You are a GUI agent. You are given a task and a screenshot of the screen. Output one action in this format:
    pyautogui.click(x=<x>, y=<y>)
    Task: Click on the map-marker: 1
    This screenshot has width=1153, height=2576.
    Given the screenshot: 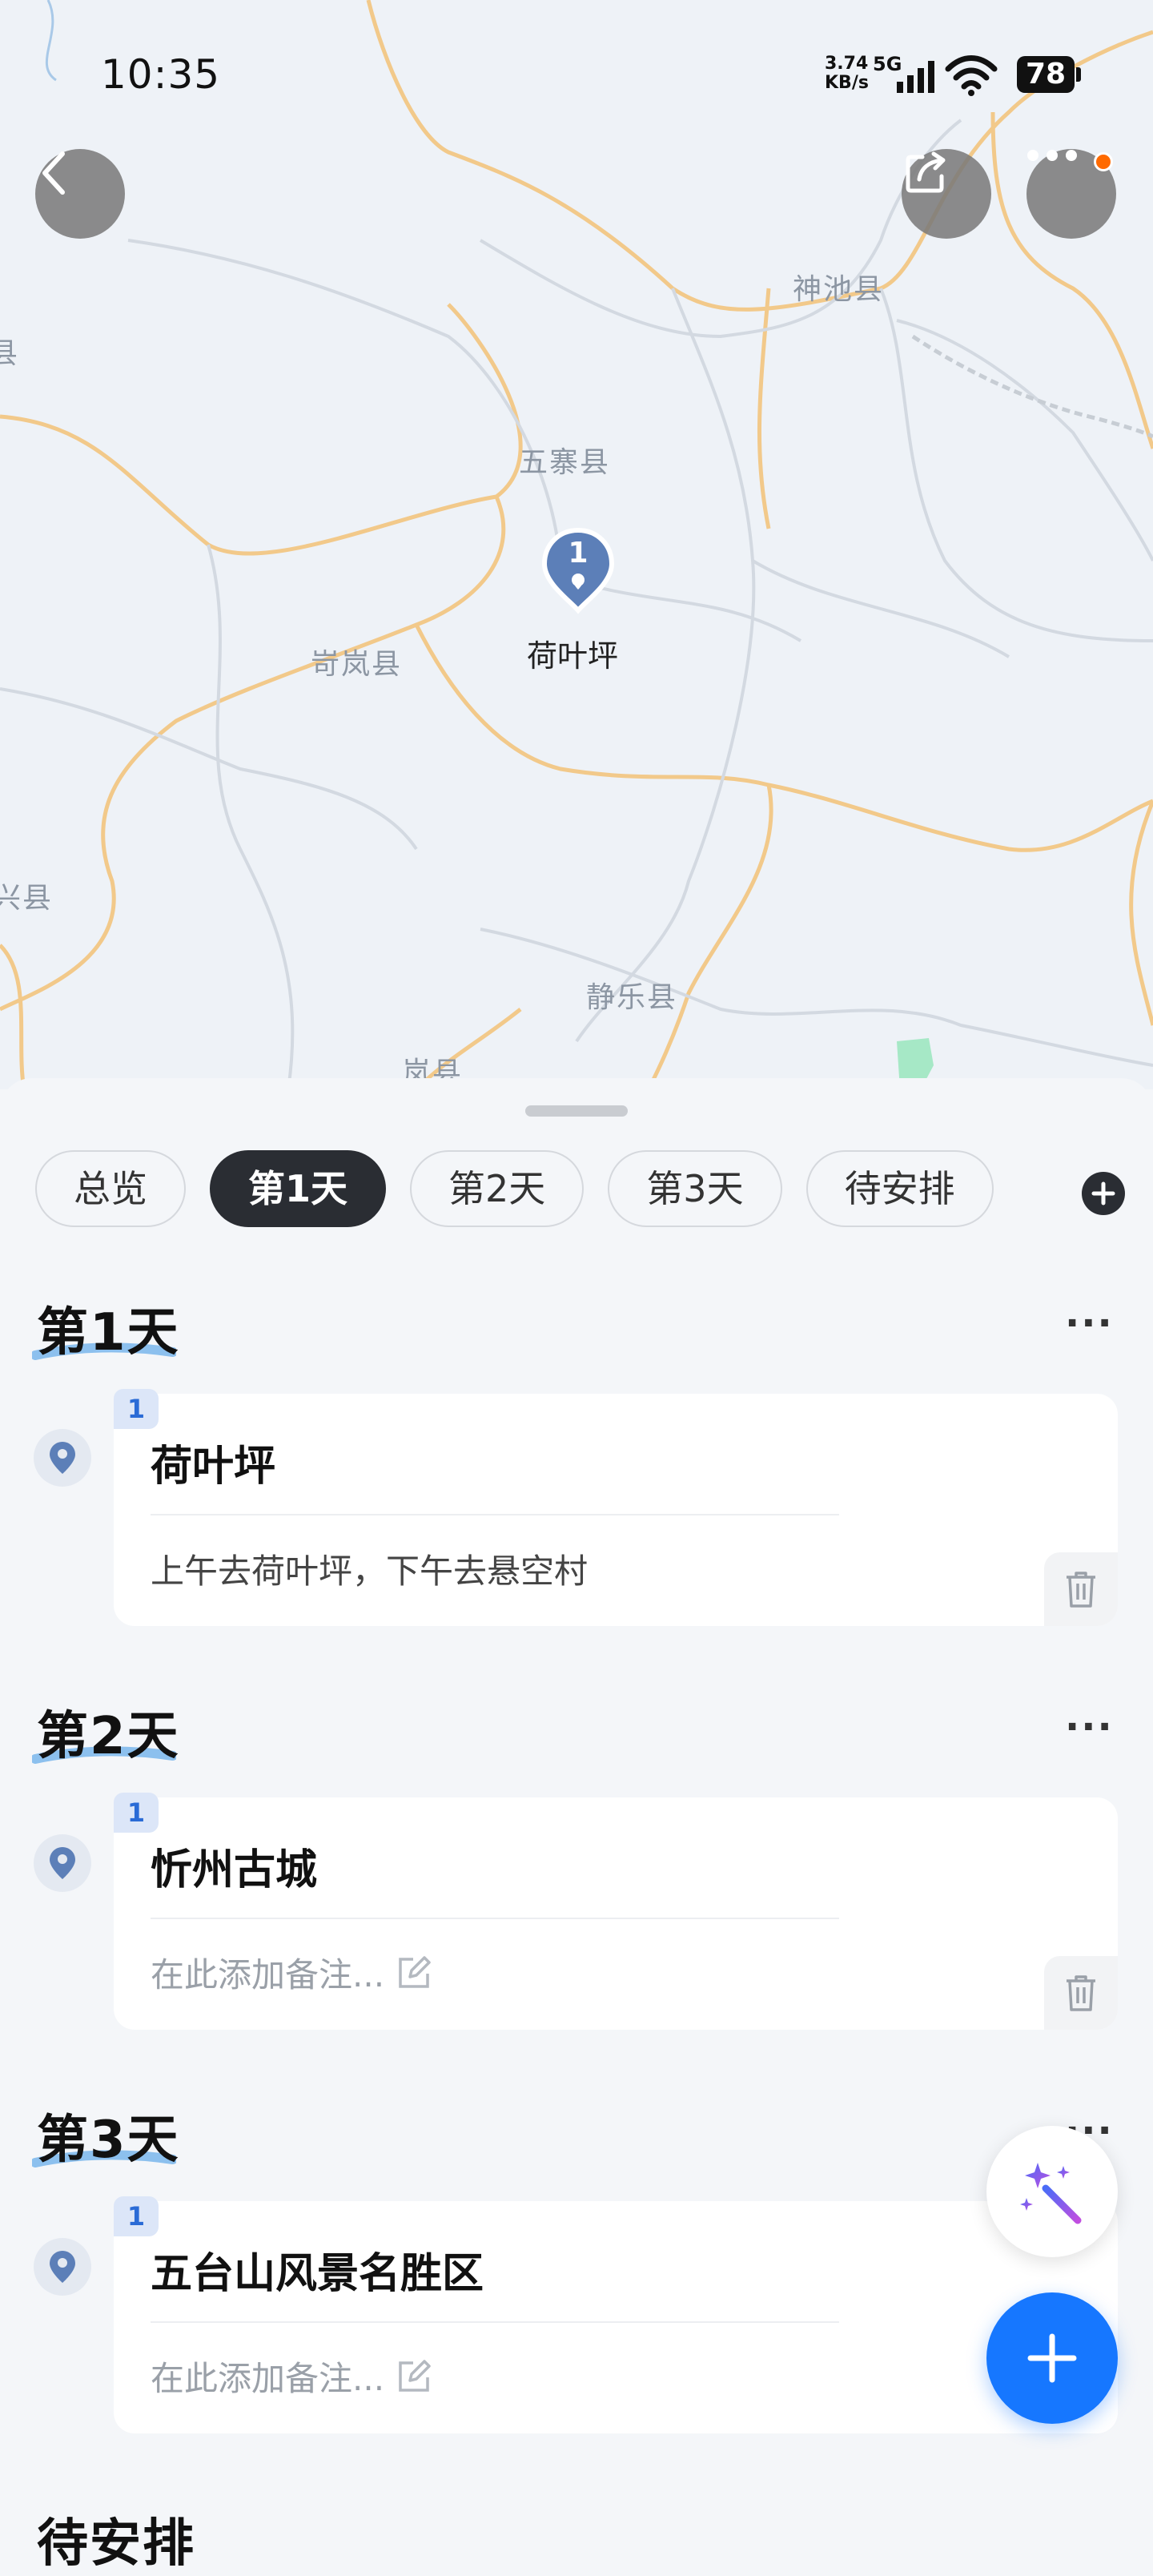 What is the action you would take?
    pyautogui.click(x=578, y=571)
    